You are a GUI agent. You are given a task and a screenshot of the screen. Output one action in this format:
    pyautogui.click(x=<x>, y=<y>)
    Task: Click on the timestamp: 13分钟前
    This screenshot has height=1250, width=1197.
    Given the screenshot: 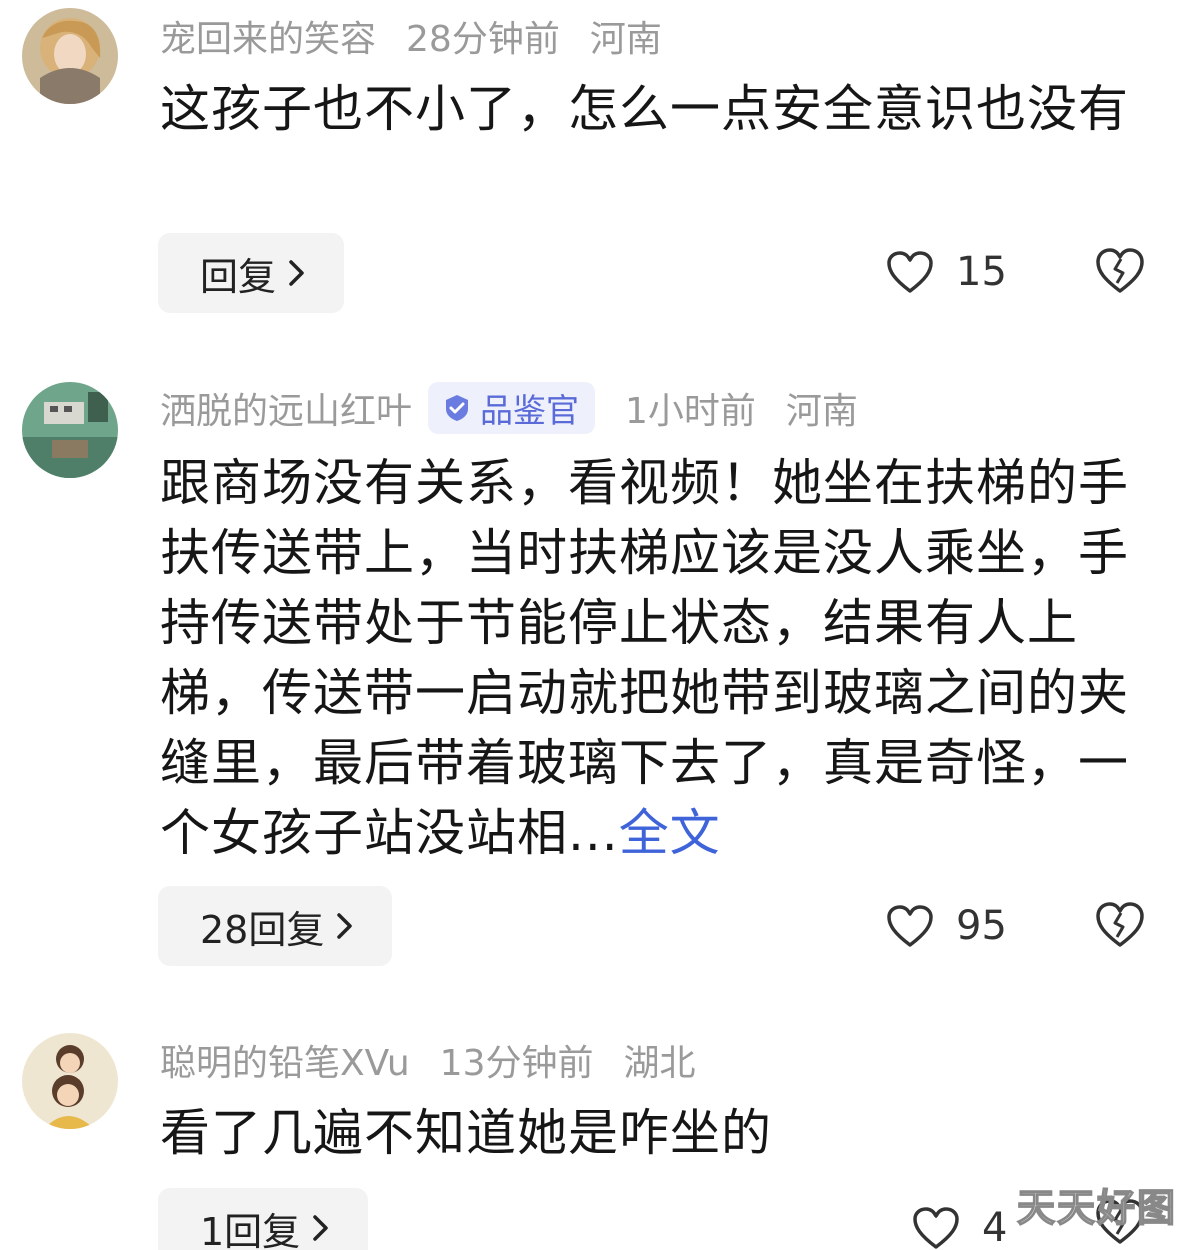 What is the action you would take?
    pyautogui.click(x=516, y=1063)
    